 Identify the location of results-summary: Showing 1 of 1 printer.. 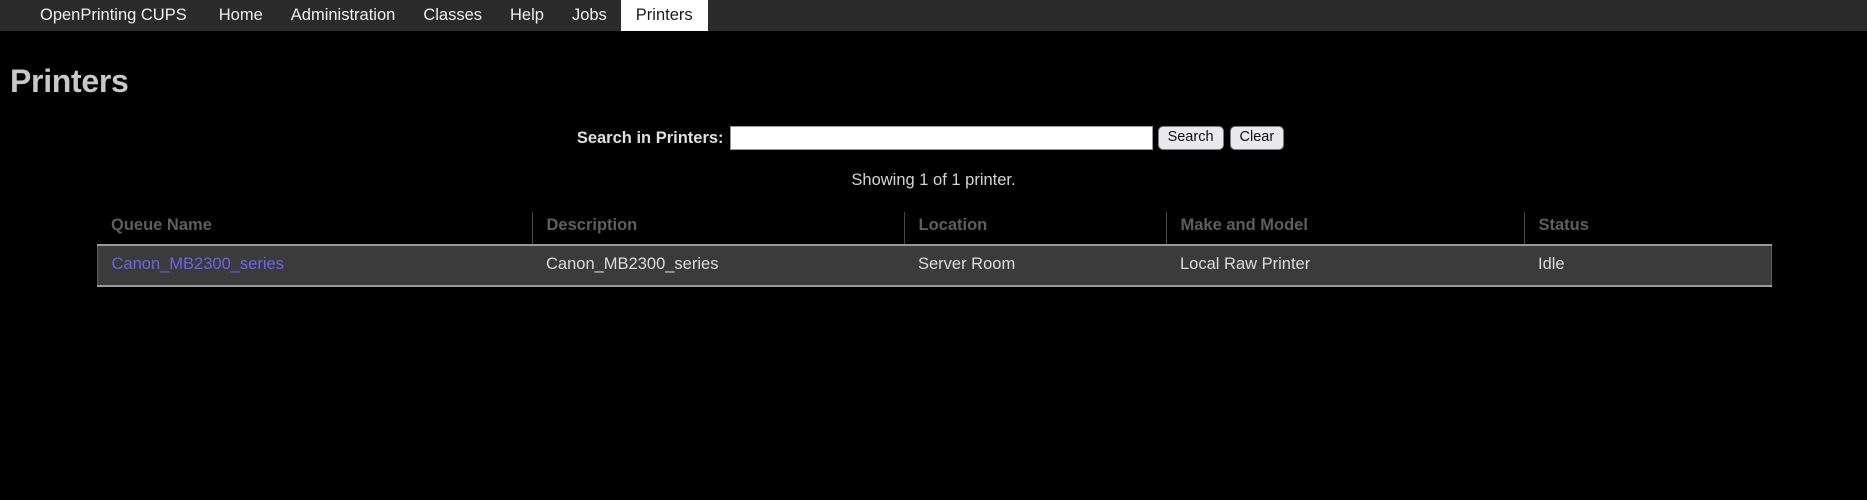
(933, 180).